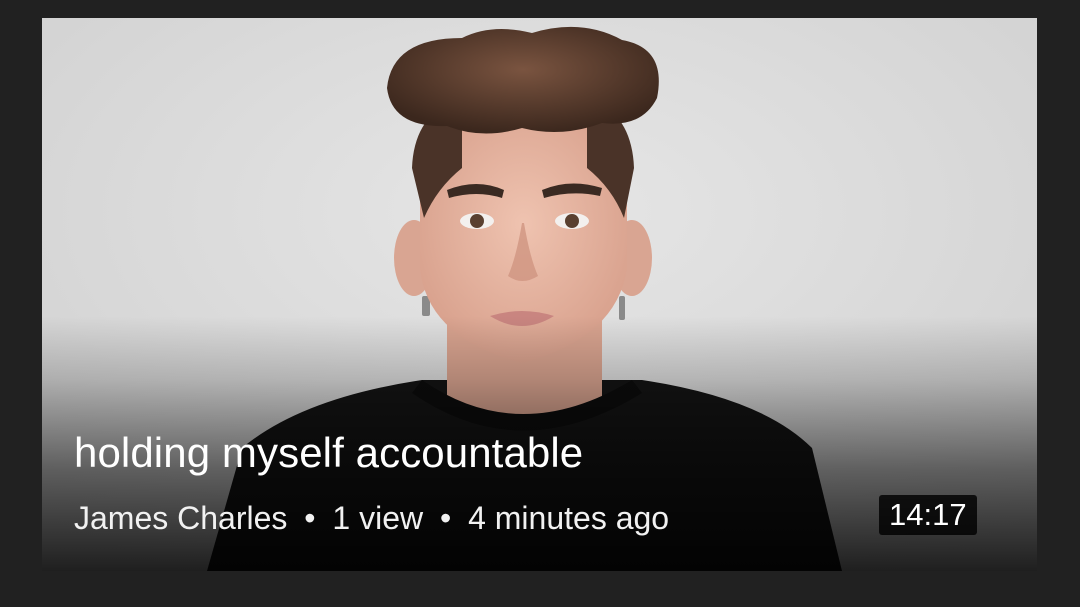  What do you see at coordinates (328, 453) in the screenshot?
I see `video-title: holding myself accountable` at bounding box center [328, 453].